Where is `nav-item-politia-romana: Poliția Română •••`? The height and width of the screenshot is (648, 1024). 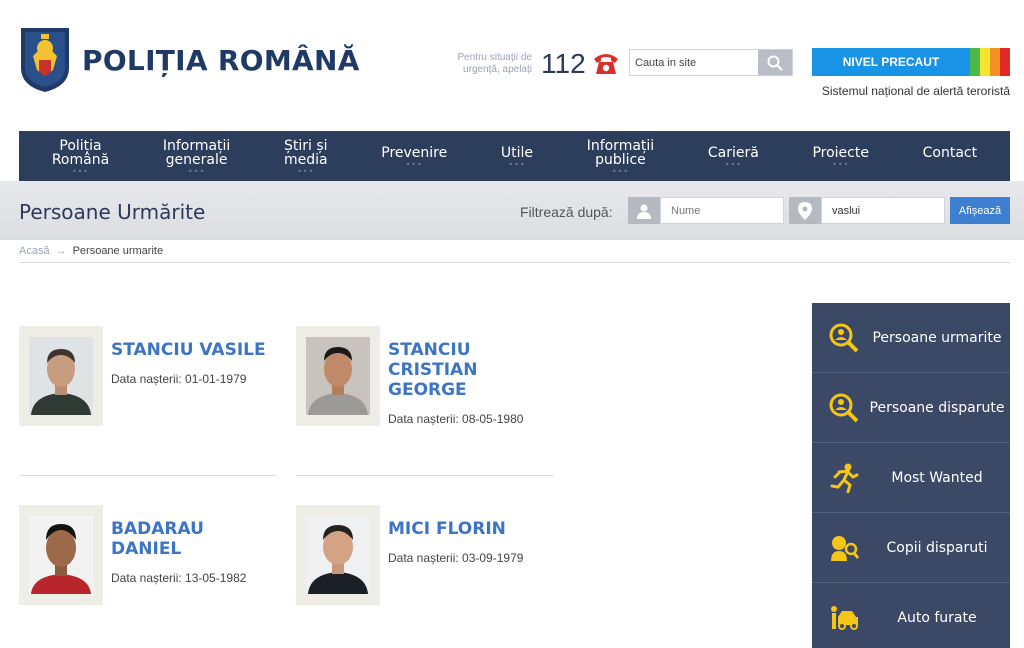 nav-item-politia-romana: Poliția Română ••• is located at coordinates (80, 157).